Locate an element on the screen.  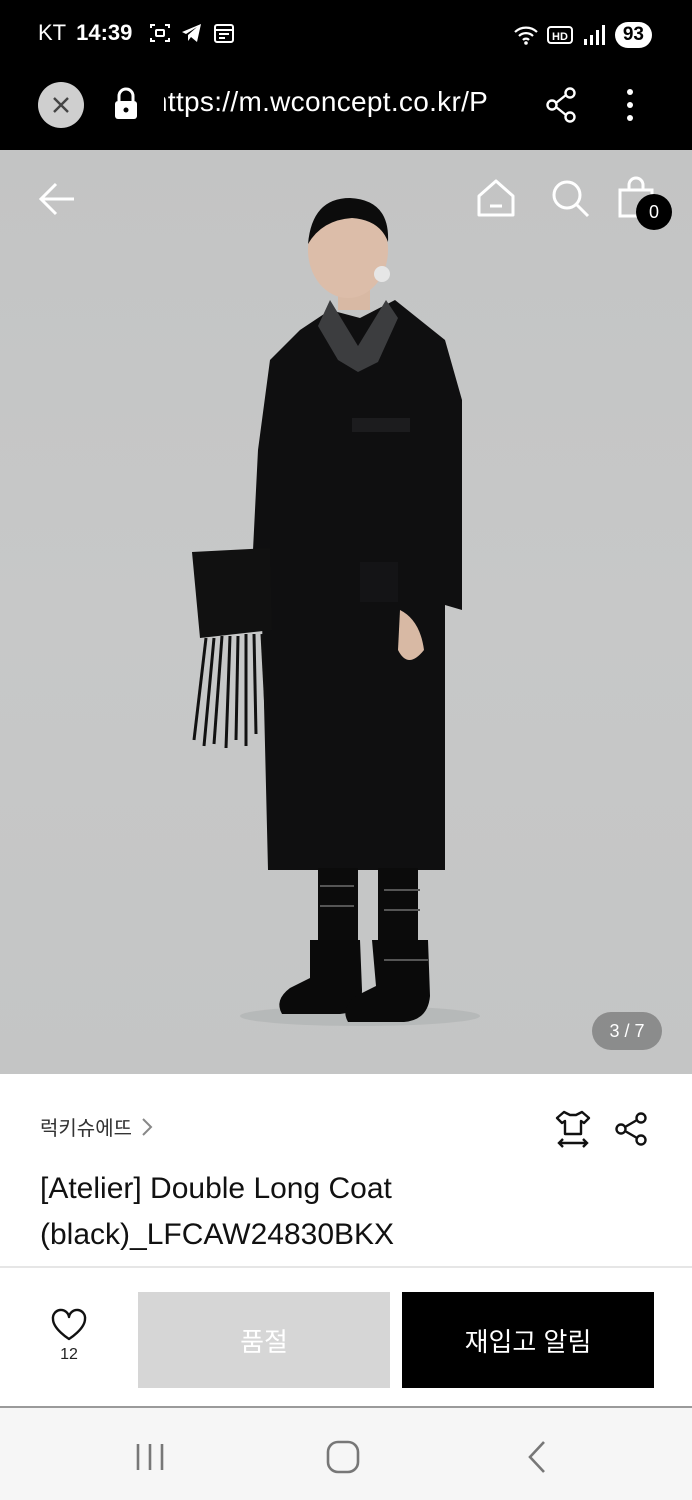
restock-alert-button: 재입고 알림 is located at coordinates (528, 1340).